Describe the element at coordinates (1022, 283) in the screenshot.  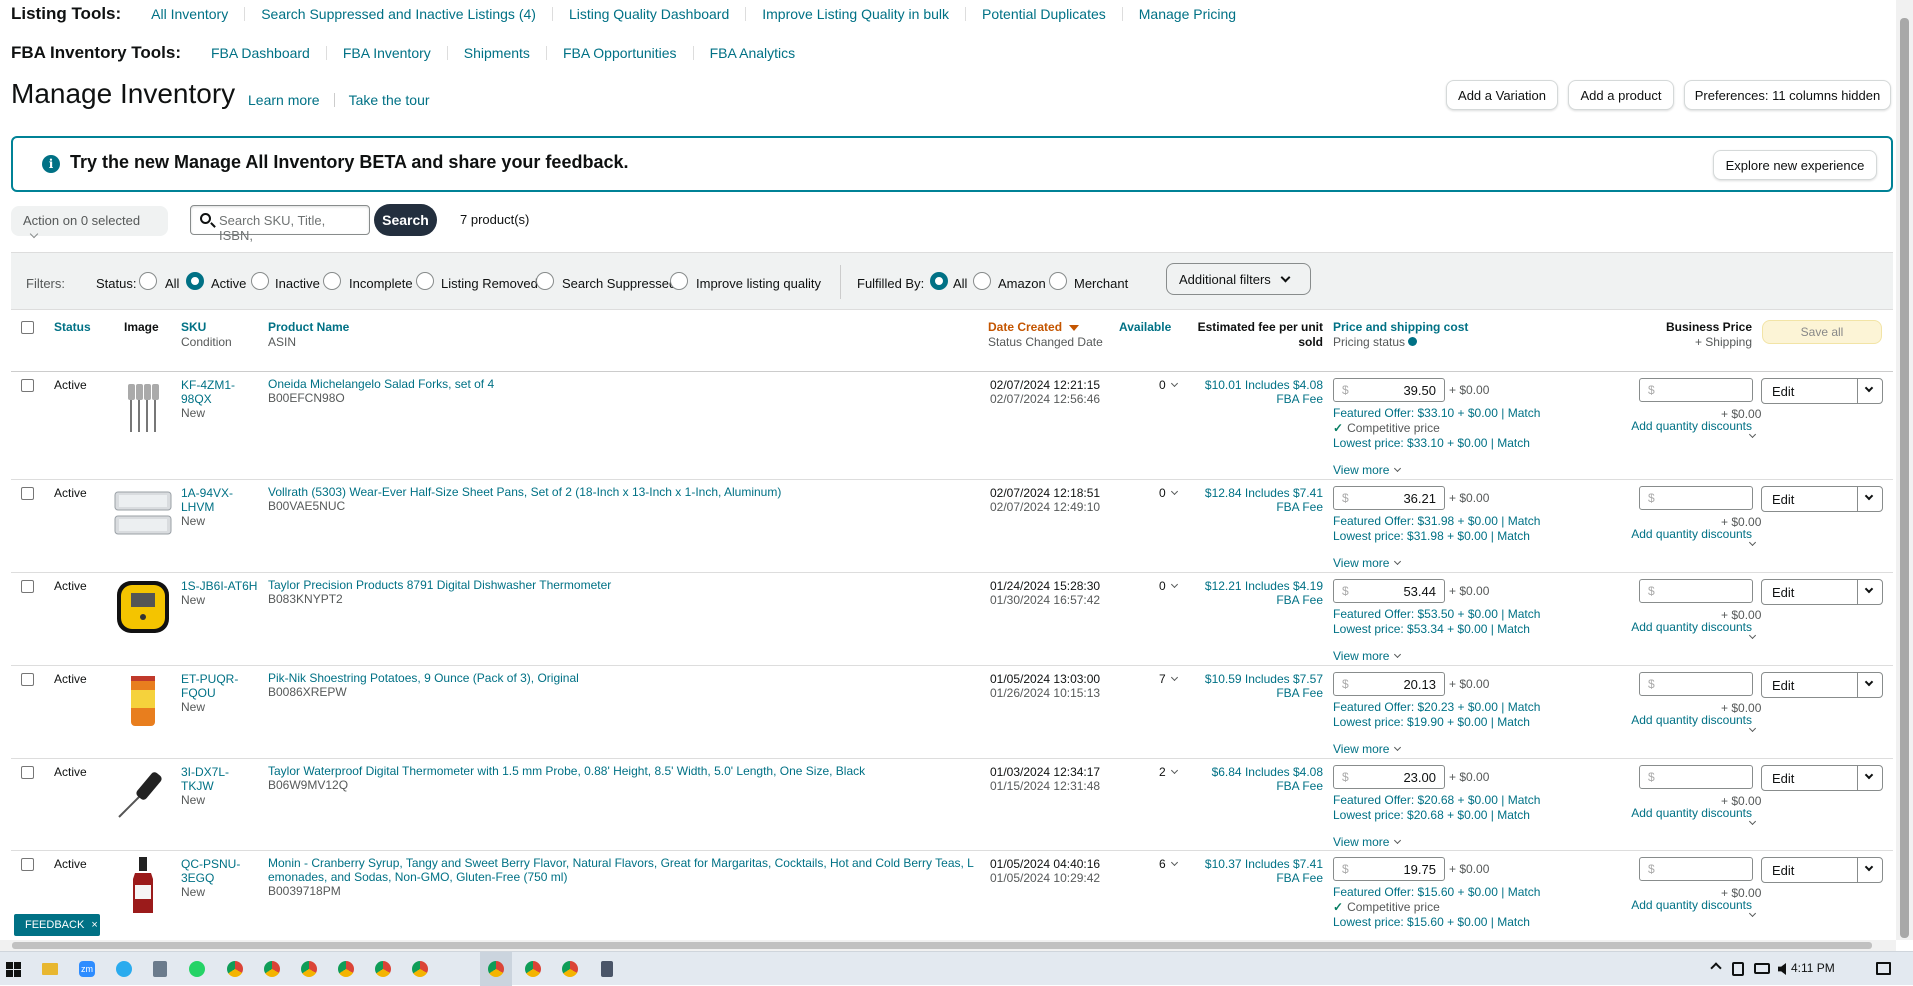
I see `fulfilled-option-amazon: Amazon` at that location.